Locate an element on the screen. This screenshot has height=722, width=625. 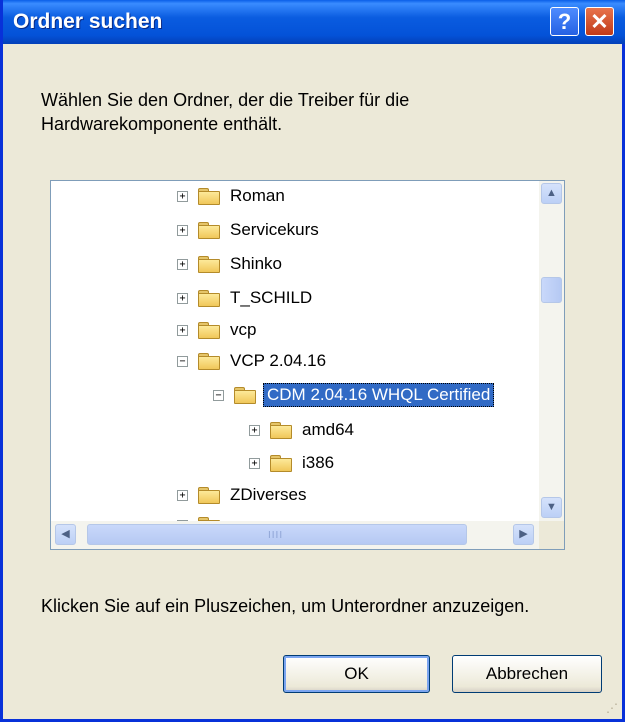
resize-grip-icon: ⋰ is located at coordinates (612, 708).